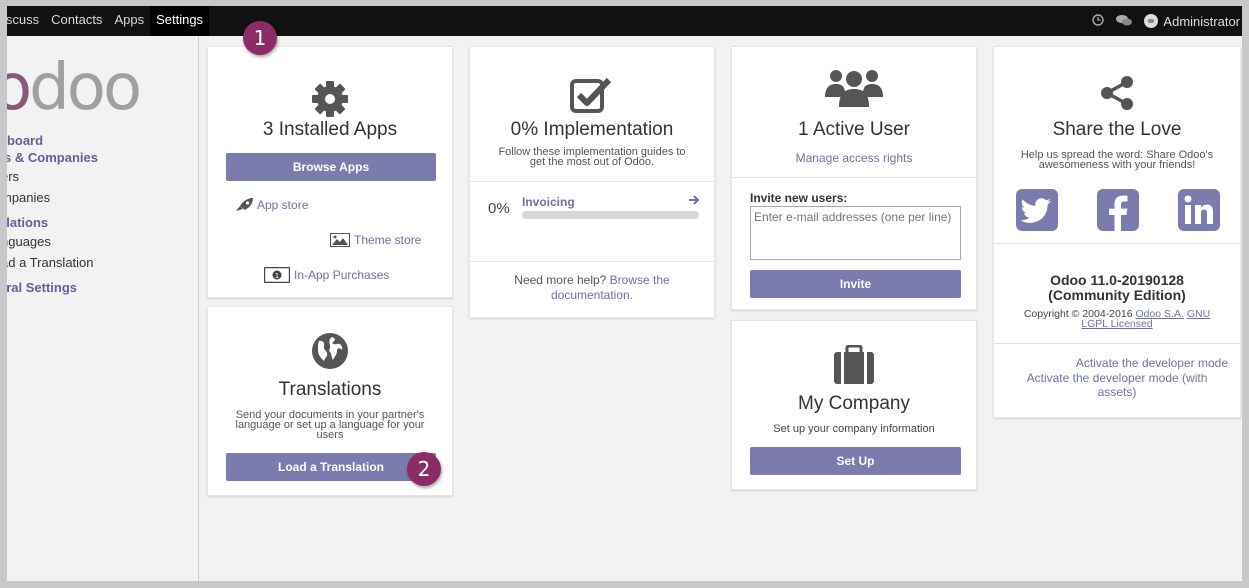 The width and height of the screenshot is (1249, 588). I want to click on sidebar-section-translations: slations, so click(24, 222).